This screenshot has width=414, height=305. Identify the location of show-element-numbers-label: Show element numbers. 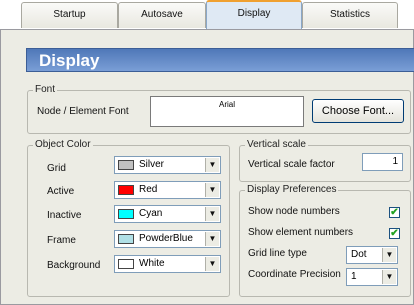
(301, 232).